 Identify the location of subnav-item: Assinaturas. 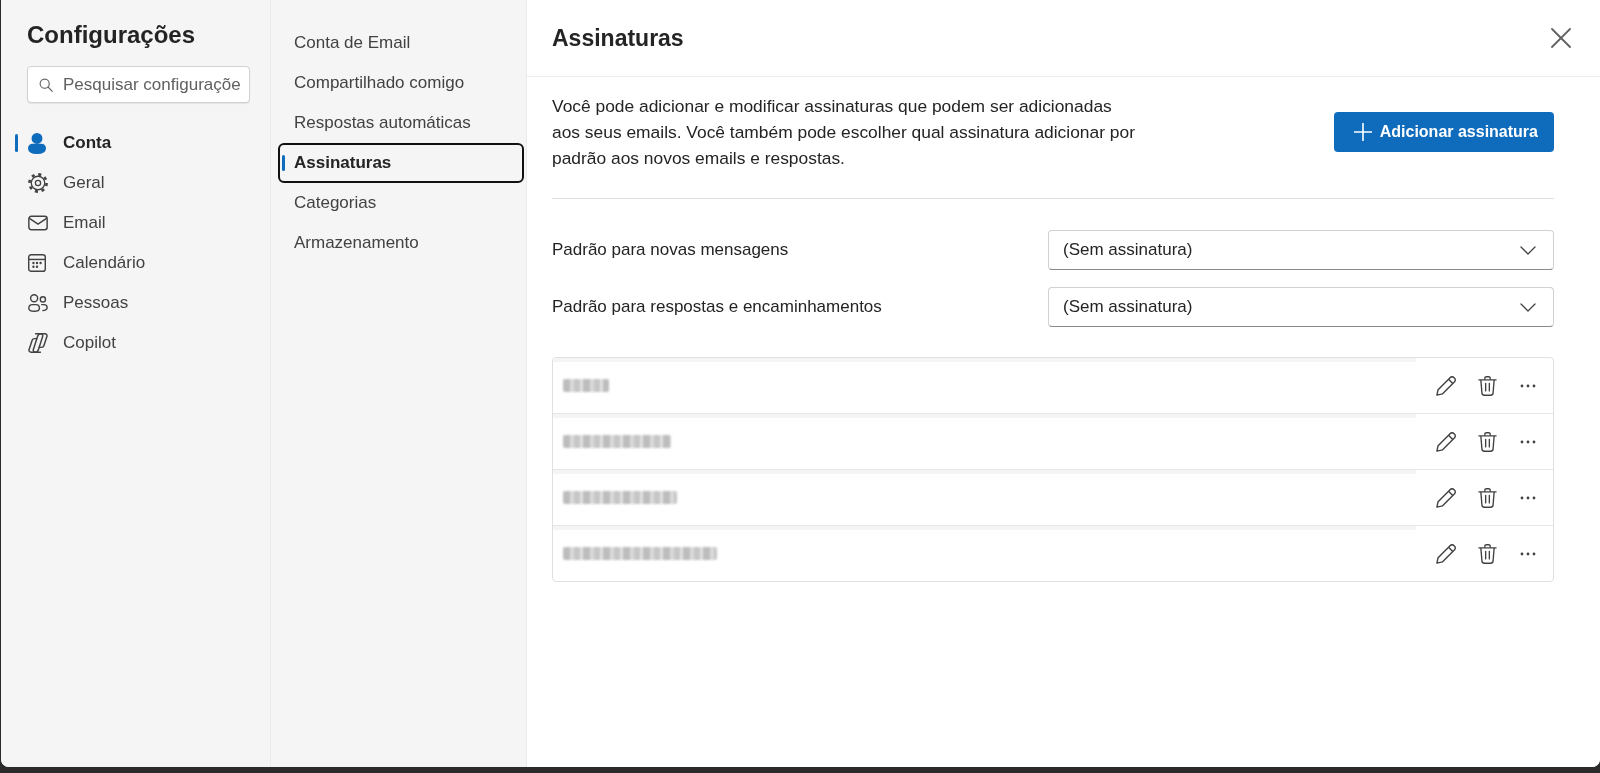
(401, 163).